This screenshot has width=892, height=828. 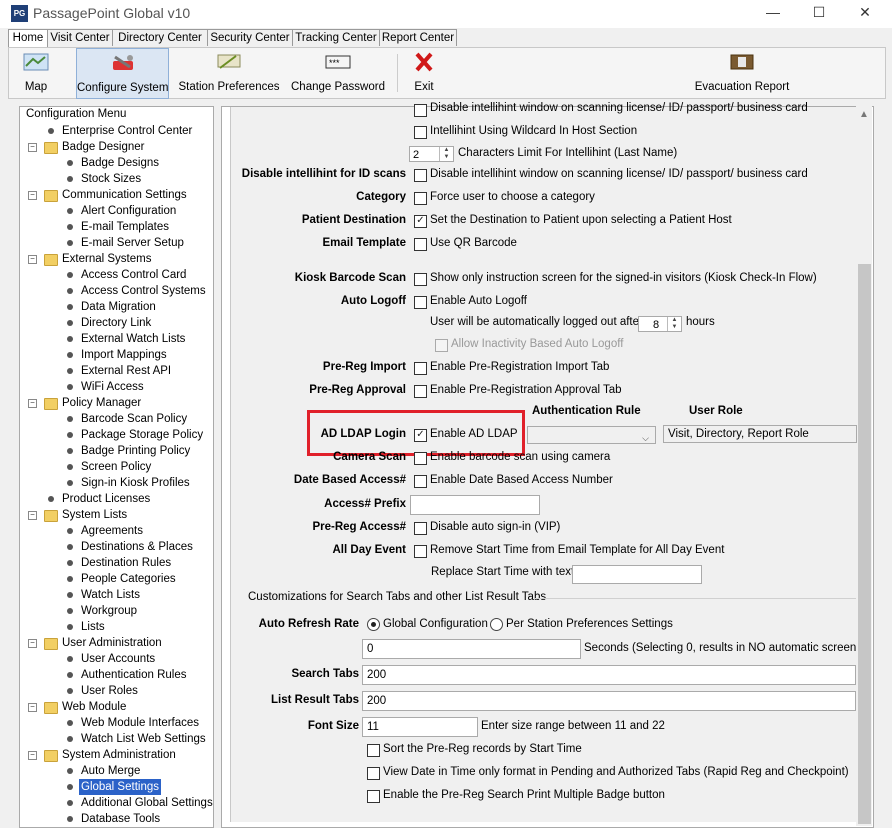 What do you see at coordinates (420, 481) in the screenshot?
I see `date-access-checkbox` at bounding box center [420, 481].